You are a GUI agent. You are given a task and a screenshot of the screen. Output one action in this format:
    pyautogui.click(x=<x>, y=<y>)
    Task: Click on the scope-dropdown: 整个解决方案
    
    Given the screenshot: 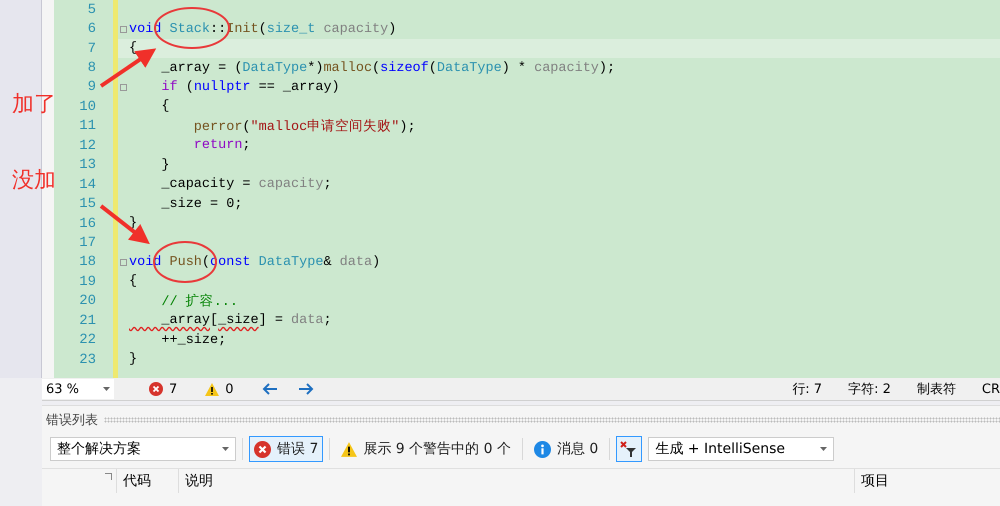 What is the action you would take?
    pyautogui.click(x=143, y=449)
    